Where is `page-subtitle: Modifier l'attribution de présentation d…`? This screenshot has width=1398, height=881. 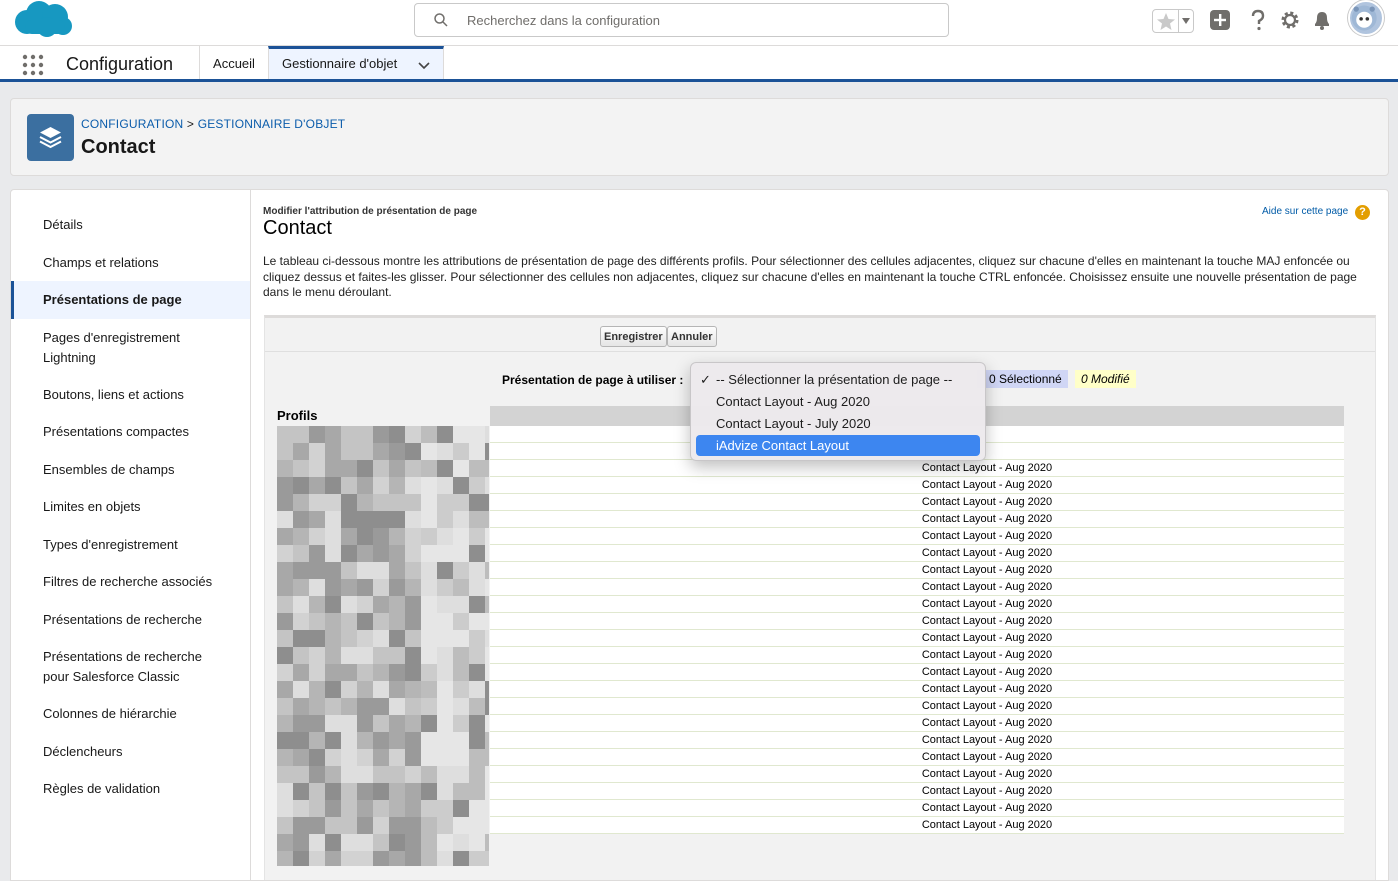 page-subtitle: Modifier l'attribution de présentation d… is located at coordinates (370, 211).